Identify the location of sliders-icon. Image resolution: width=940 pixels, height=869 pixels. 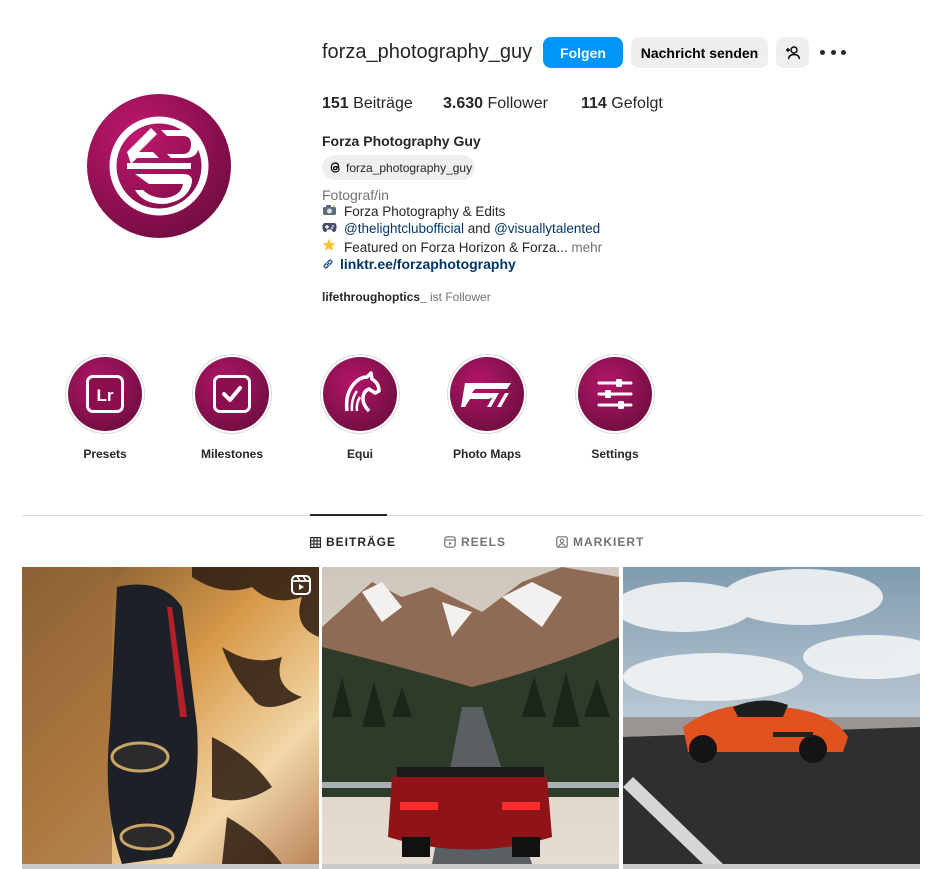
(615, 394).